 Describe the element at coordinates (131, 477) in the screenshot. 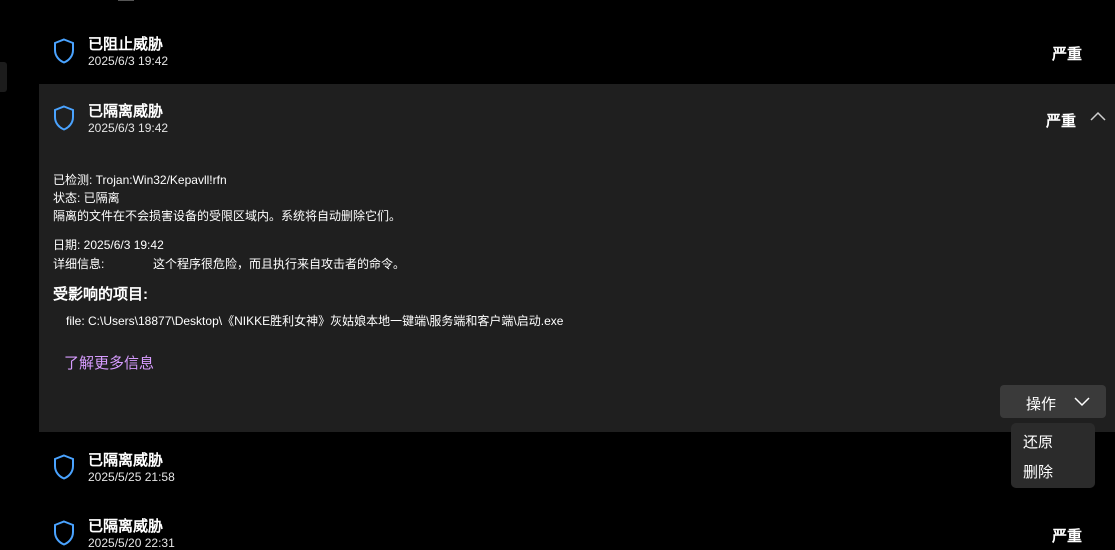

I see `threat-date: 2025/5/25 21:58` at that location.